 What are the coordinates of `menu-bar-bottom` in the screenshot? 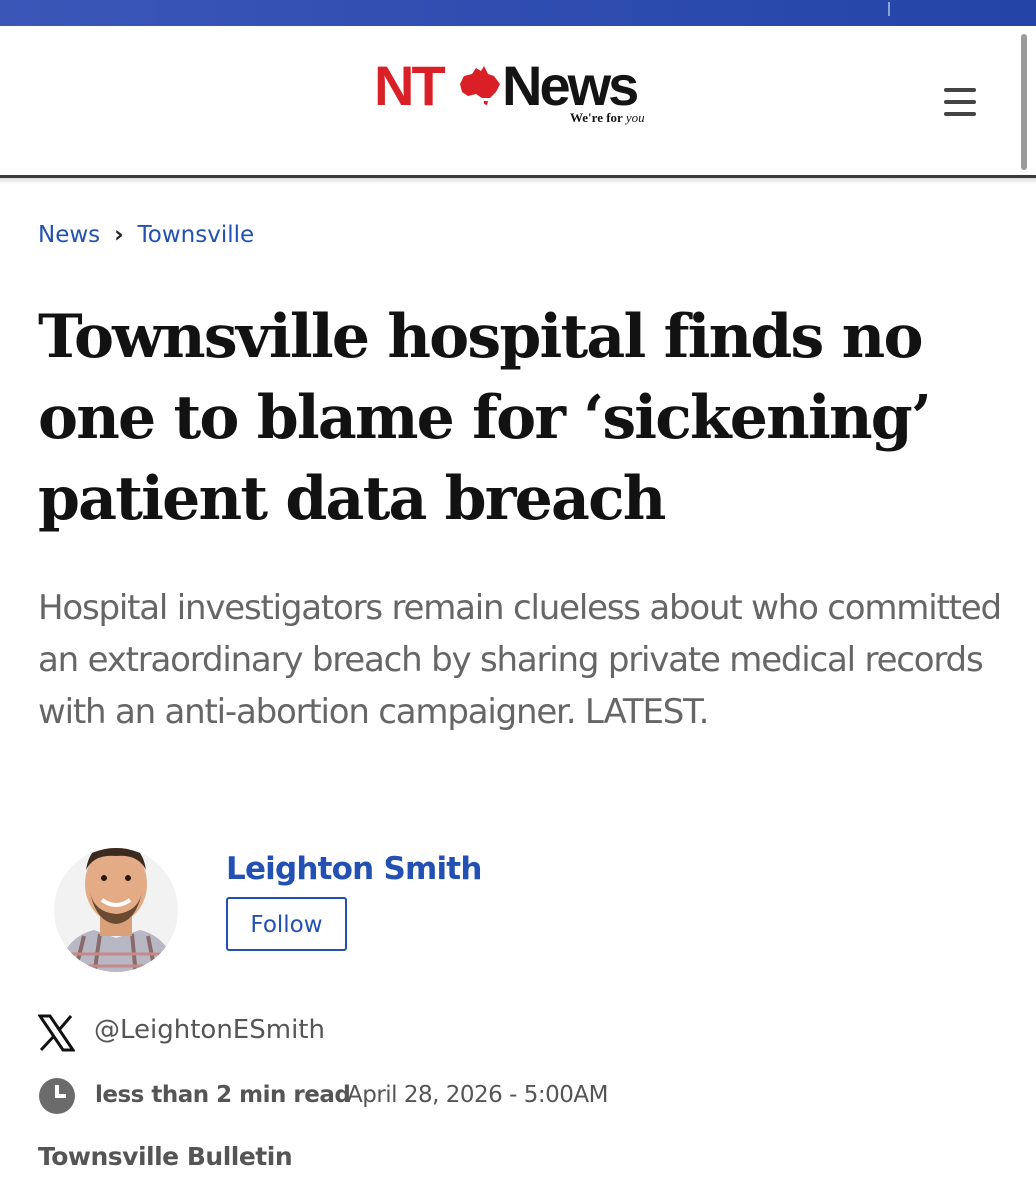 It's located at (960, 114).